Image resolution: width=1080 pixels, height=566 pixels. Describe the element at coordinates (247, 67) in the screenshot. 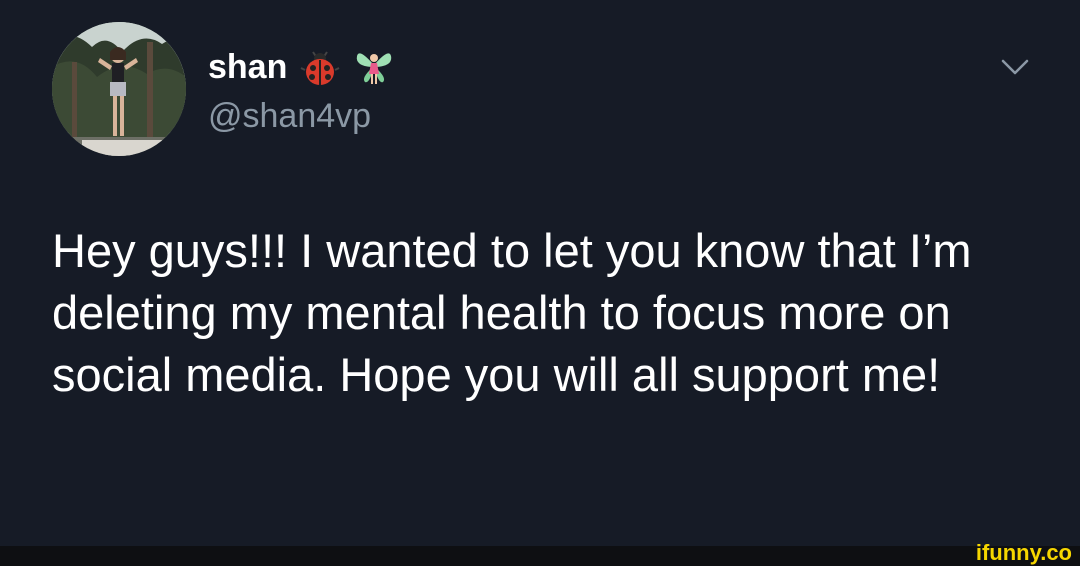

I see `display-name: shan` at that location.